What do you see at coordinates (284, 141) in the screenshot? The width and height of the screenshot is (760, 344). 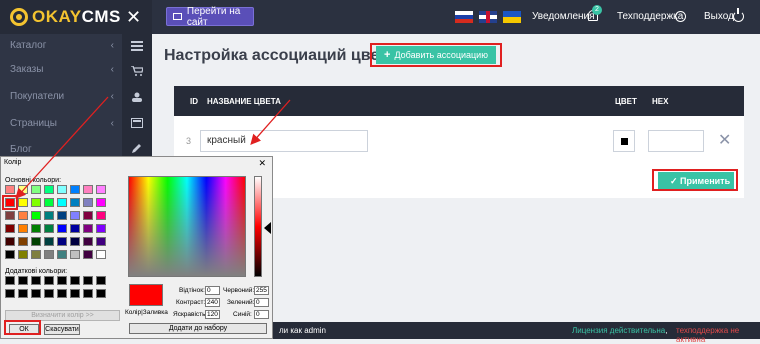 I see `color-name-input: красный` at bounding box center [284, 141].